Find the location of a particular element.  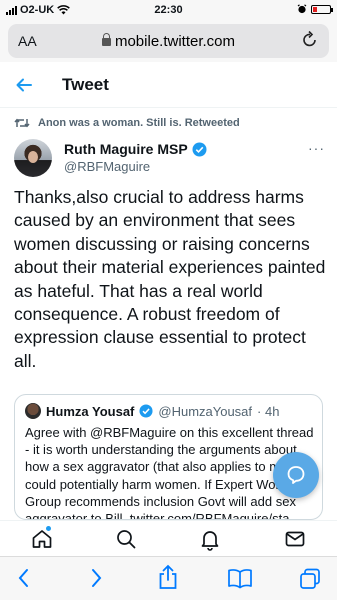

quoted-timestamp: · 4h is located at coordinates (268, 411).